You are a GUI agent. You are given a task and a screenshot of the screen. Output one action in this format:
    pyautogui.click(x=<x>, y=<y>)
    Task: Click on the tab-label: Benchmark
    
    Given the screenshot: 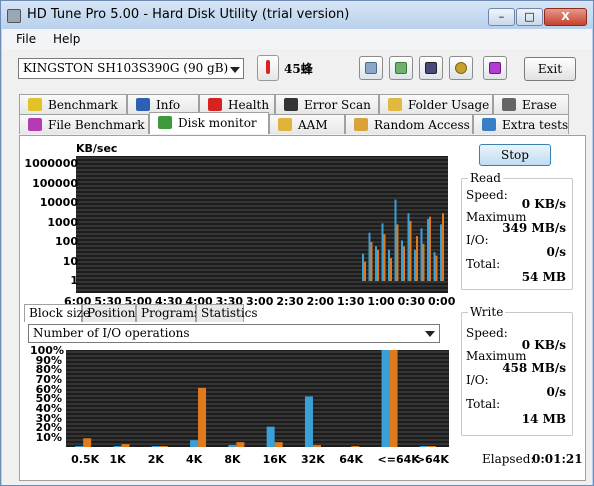 What is the action you would take?
    pyautogui.click(x=83, y=105)
    